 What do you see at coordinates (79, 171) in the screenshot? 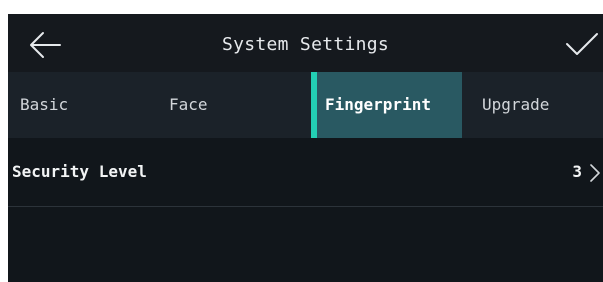
I see `security-level-label: Security Level` at bounding box center [79, 171].